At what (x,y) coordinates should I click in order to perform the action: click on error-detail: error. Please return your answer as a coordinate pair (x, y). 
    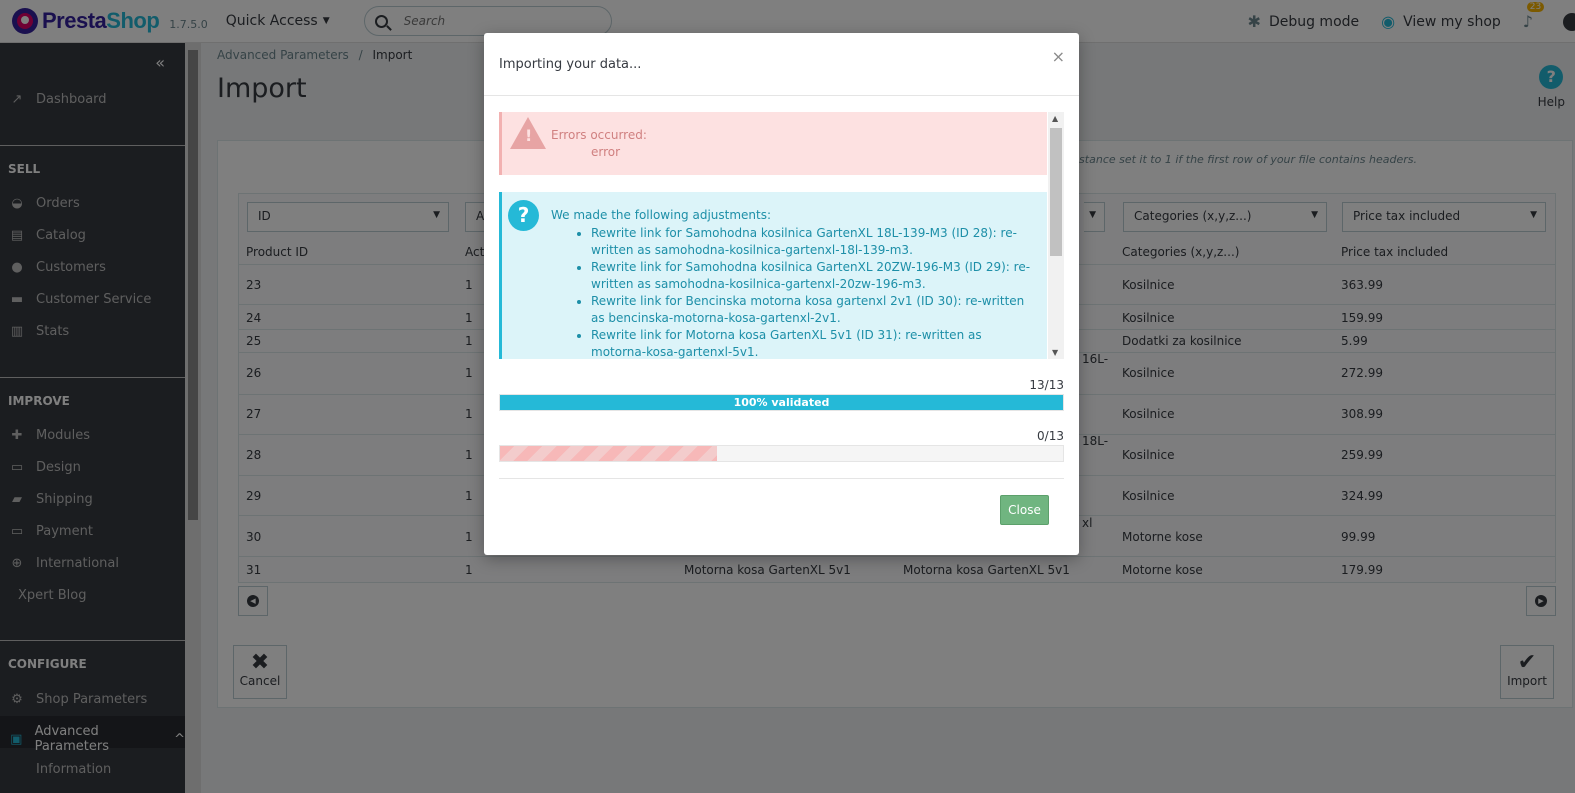
    Looking at the image, I should click on (606, 152).